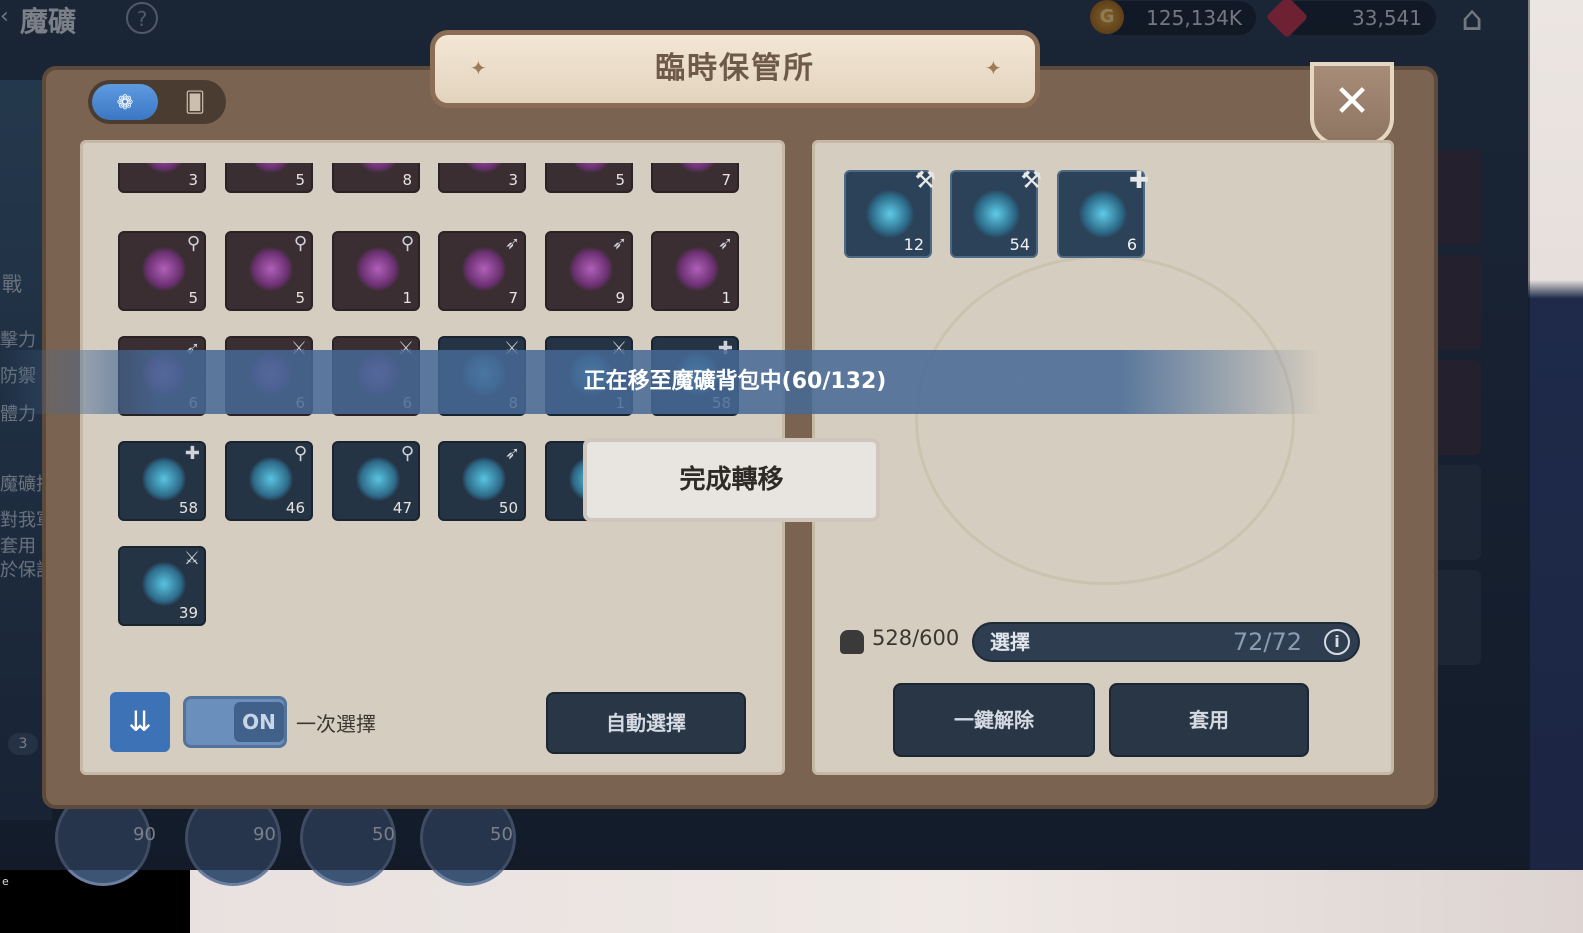  I want to click on storage-item: ➶ 9, so click(589, 271).